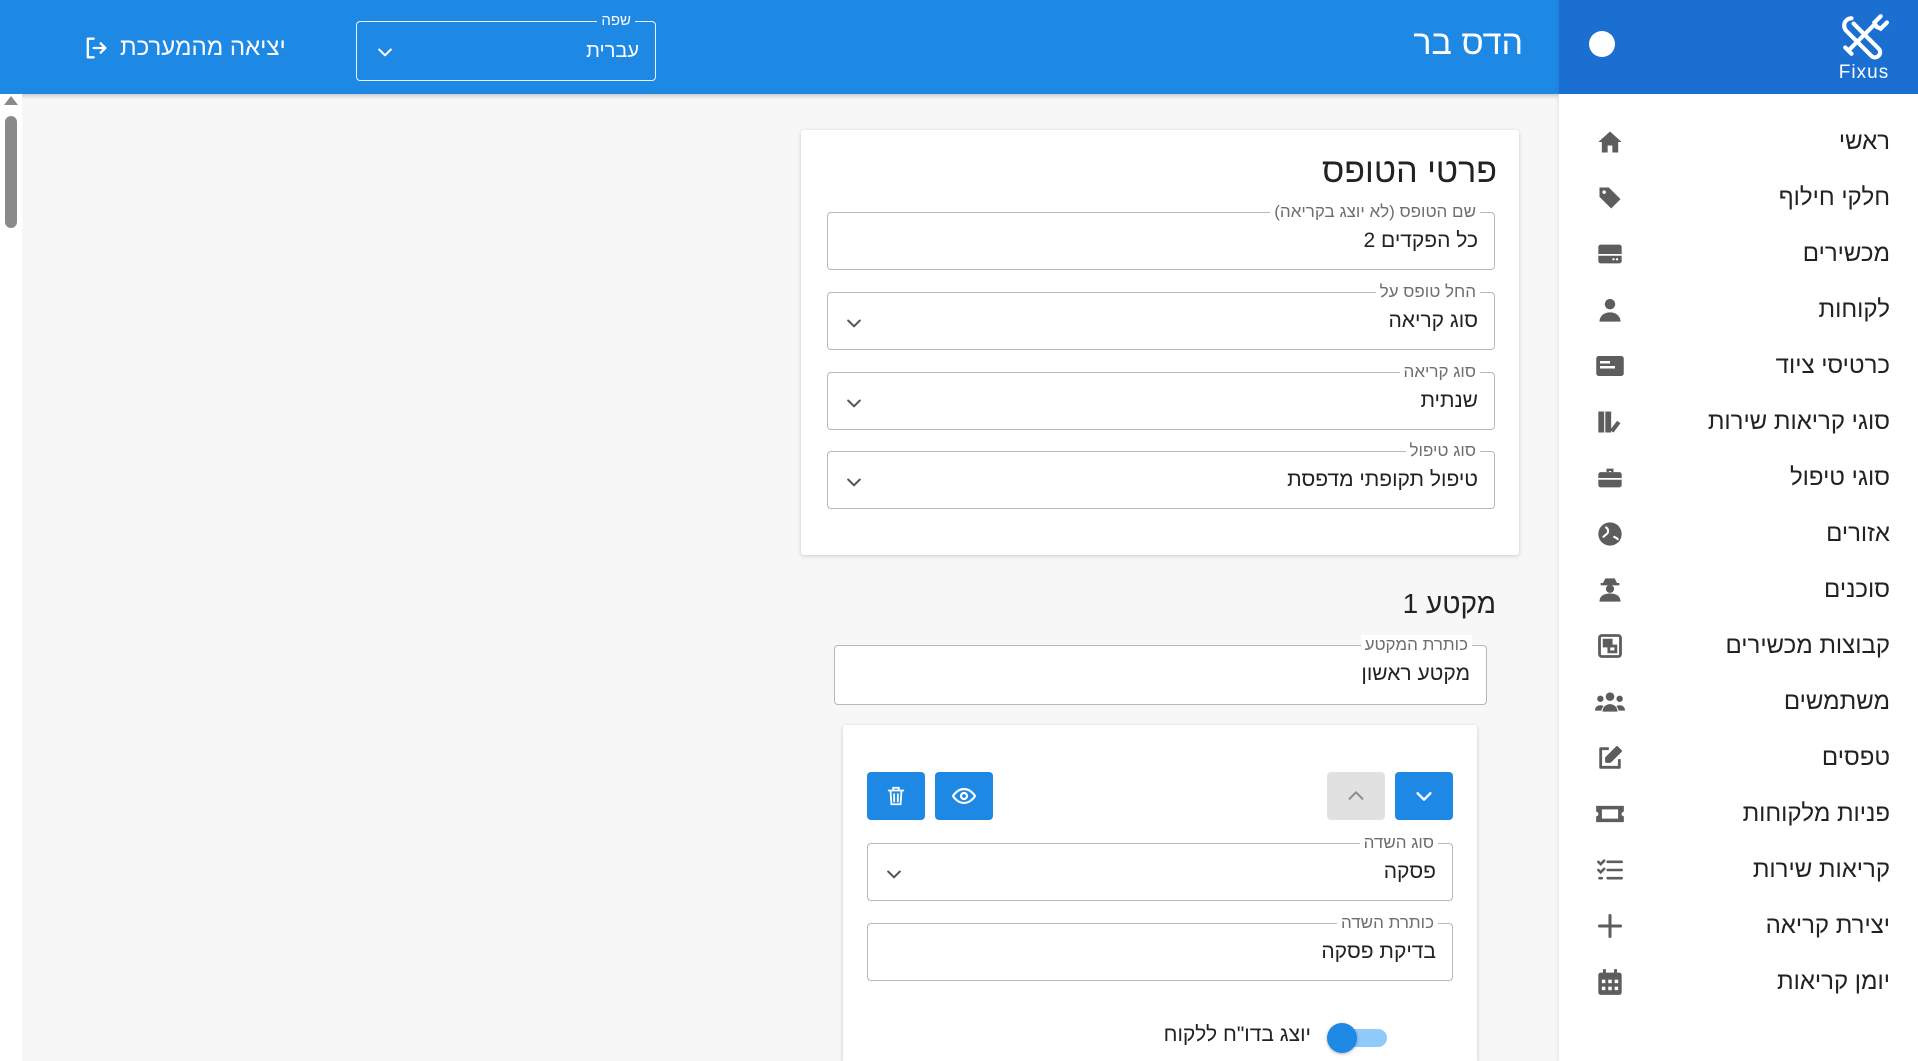 Image resolution: width=1918 pixels, height=1061 pixels. What do you see at coordinates (1846, 253) in the screenshot?
I see `sidebar-item-label: מכשירים` at bounding box center [1846, 253].